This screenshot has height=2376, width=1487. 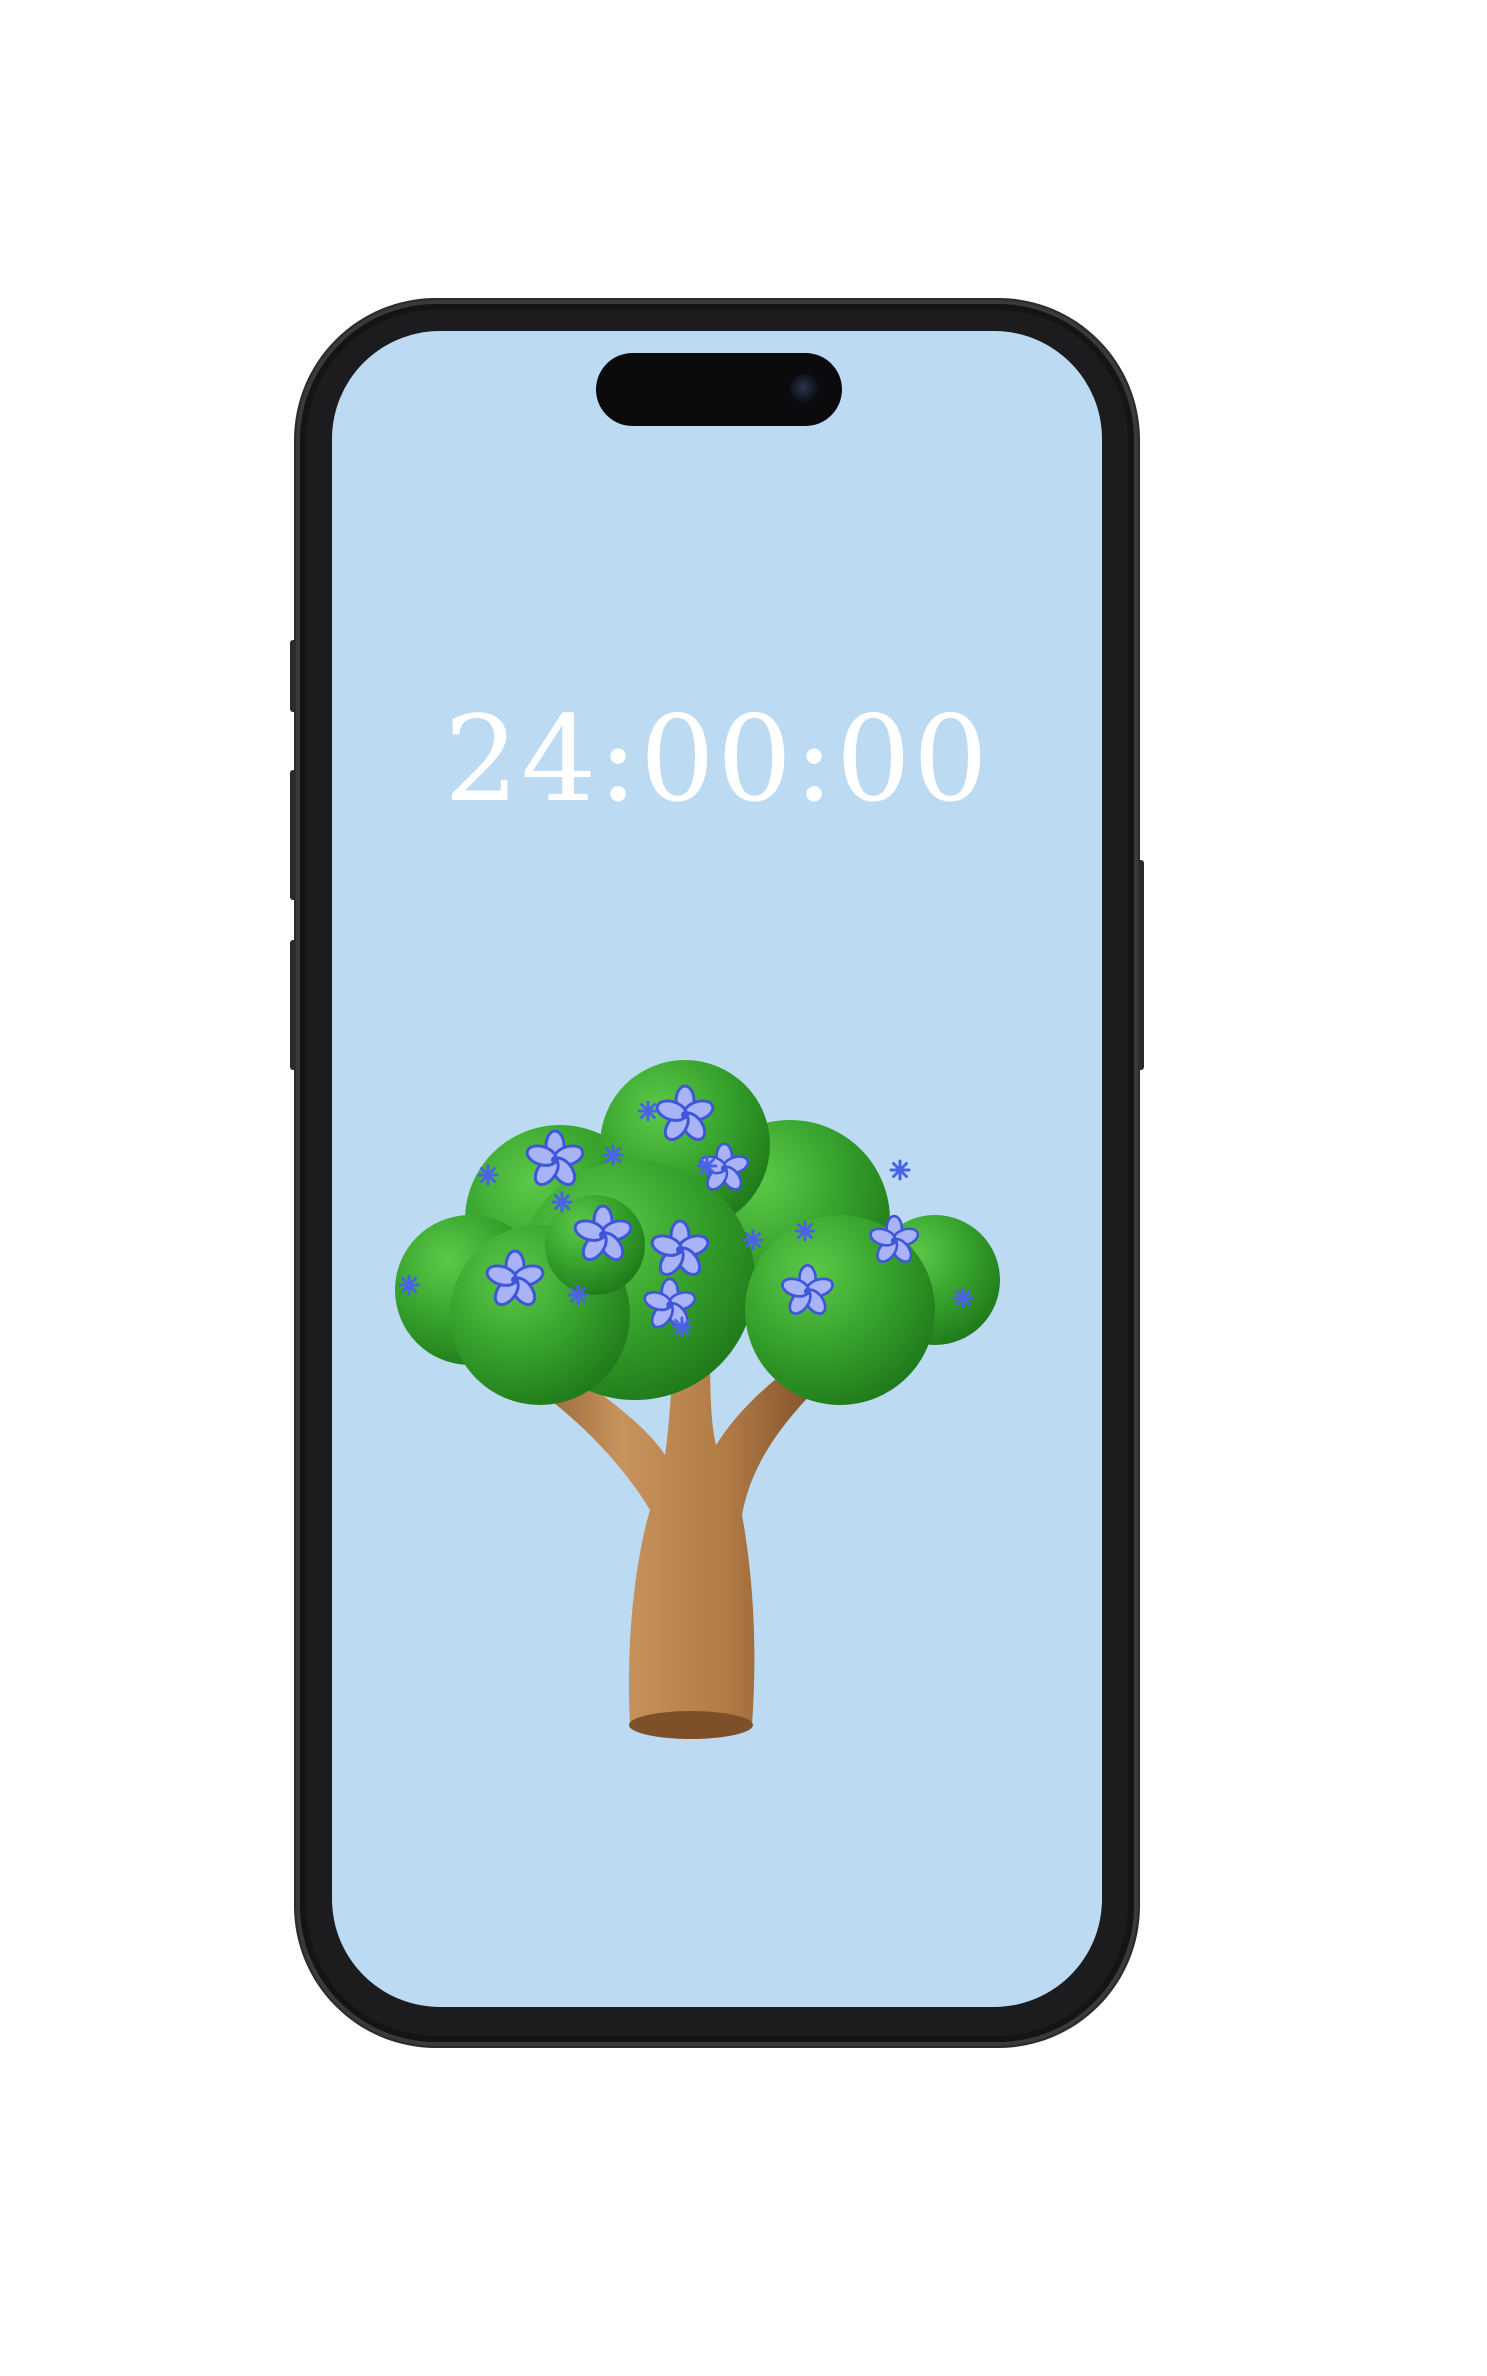 What do you see at coordinates (805, 389) in the screenshot?
I see `front-camera-icon` at bounding box center [805, 389].